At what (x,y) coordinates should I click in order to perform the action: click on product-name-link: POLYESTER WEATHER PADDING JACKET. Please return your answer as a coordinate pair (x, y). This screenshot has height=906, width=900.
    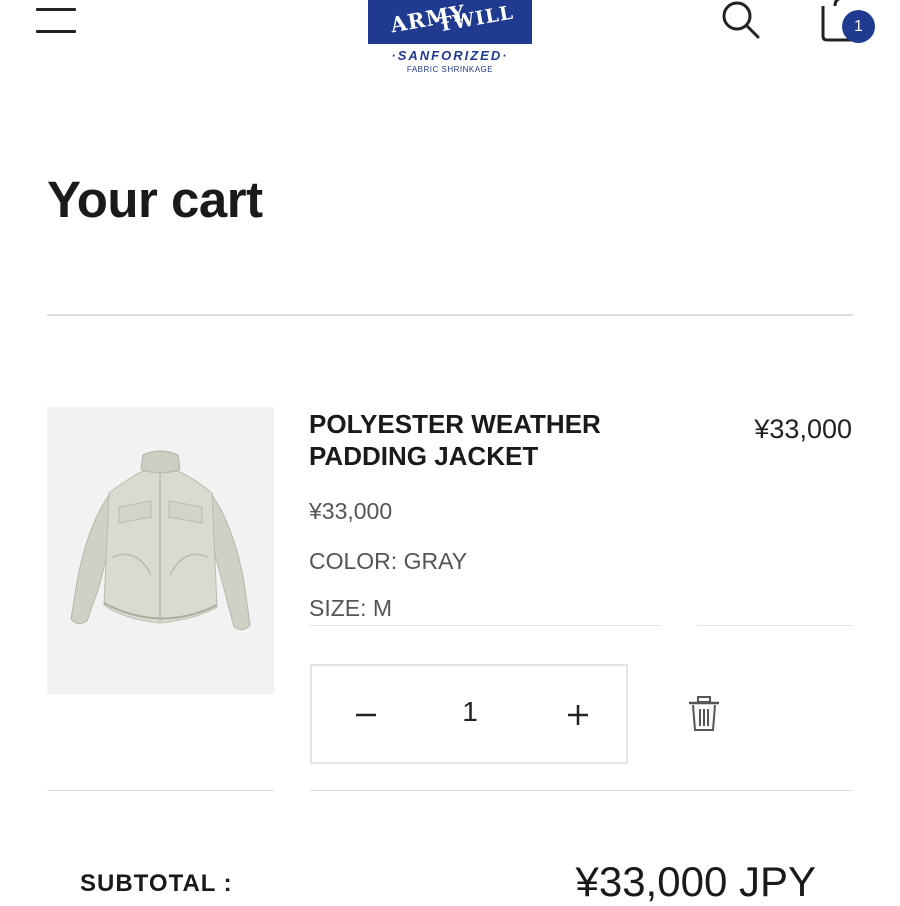
    Looking at the image, I should click on (474, 440).